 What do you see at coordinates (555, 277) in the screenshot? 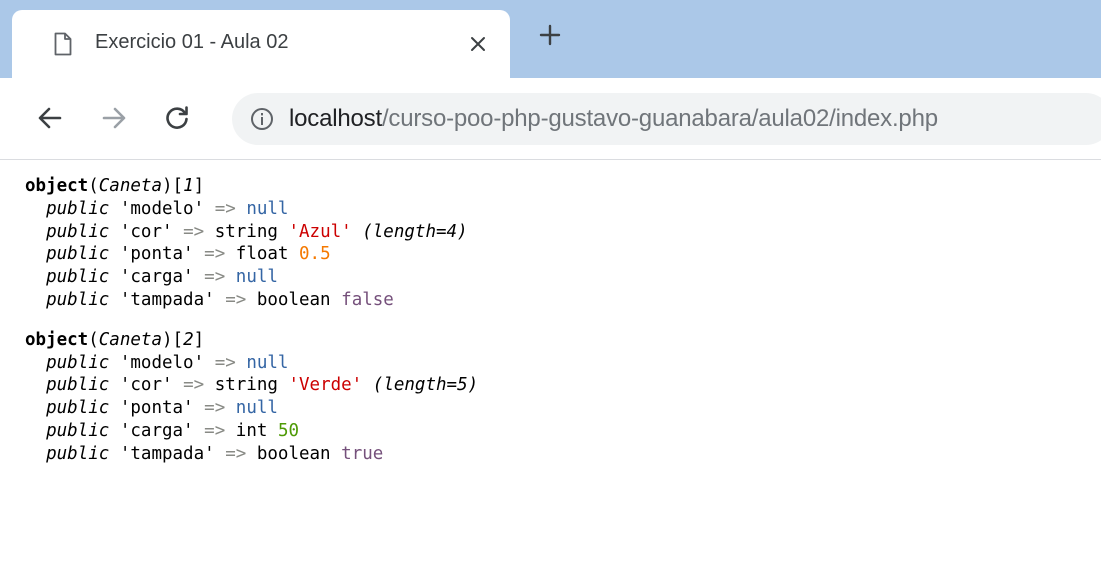
I see `property-line: public 'carga' => null` at bounding box center [555, 277].